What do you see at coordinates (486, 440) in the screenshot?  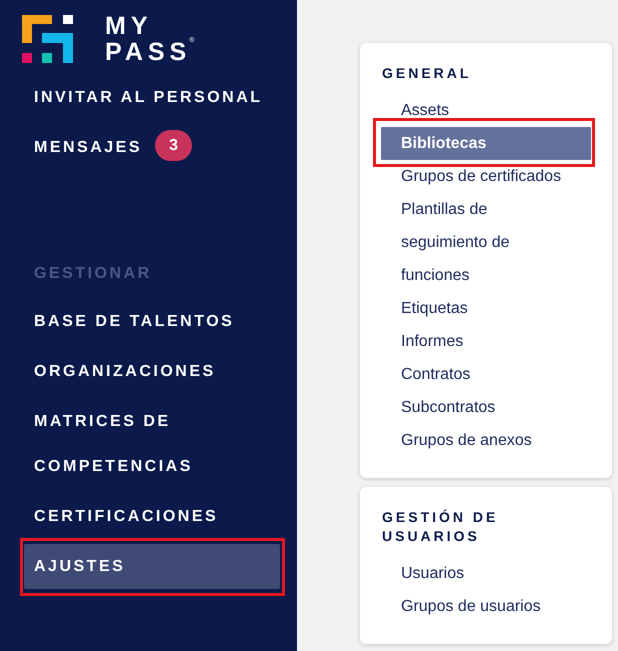 I see `menu-item: Grupos de anexos` at bounding box center [486, 440].